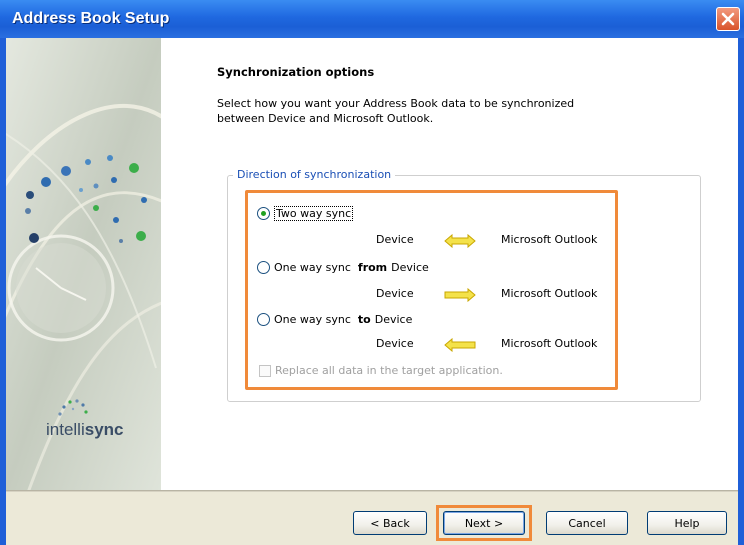 The image size is (744, 545). I want to click on window-frame-right, so click(741, 291).